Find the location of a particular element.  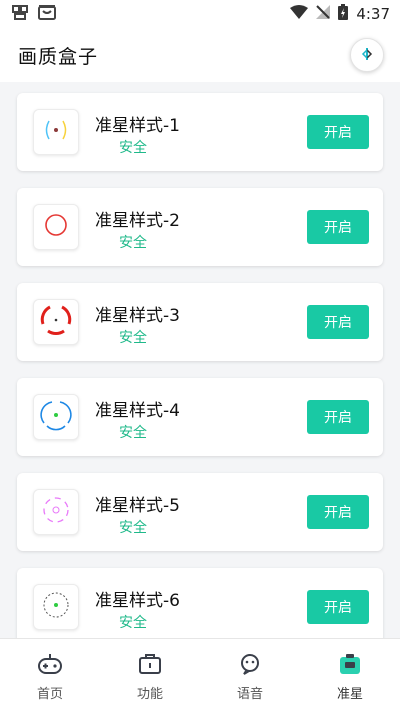

crosshair-title: 准星样式-1 is located at coordinates (137, 126).